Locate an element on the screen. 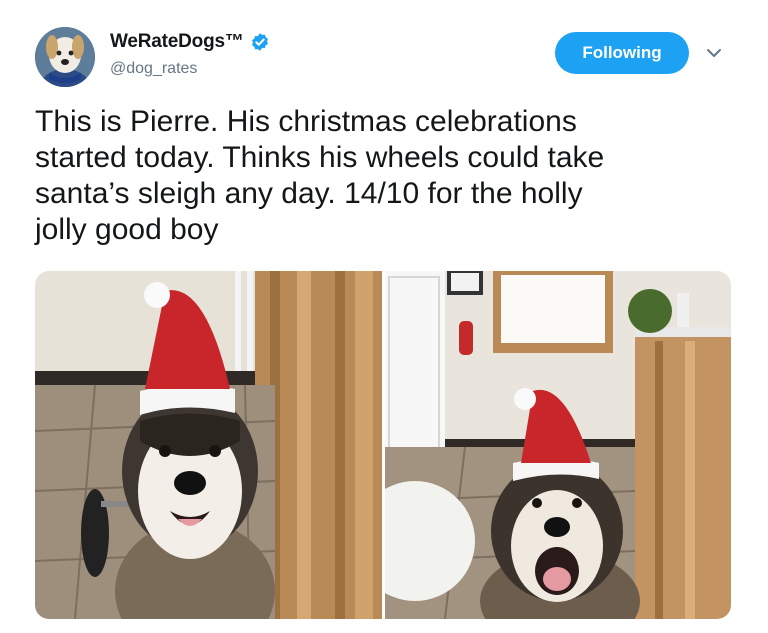 This screenshot has height=633, width=768. verified-badge-icon is located at coordinates (259, 42).